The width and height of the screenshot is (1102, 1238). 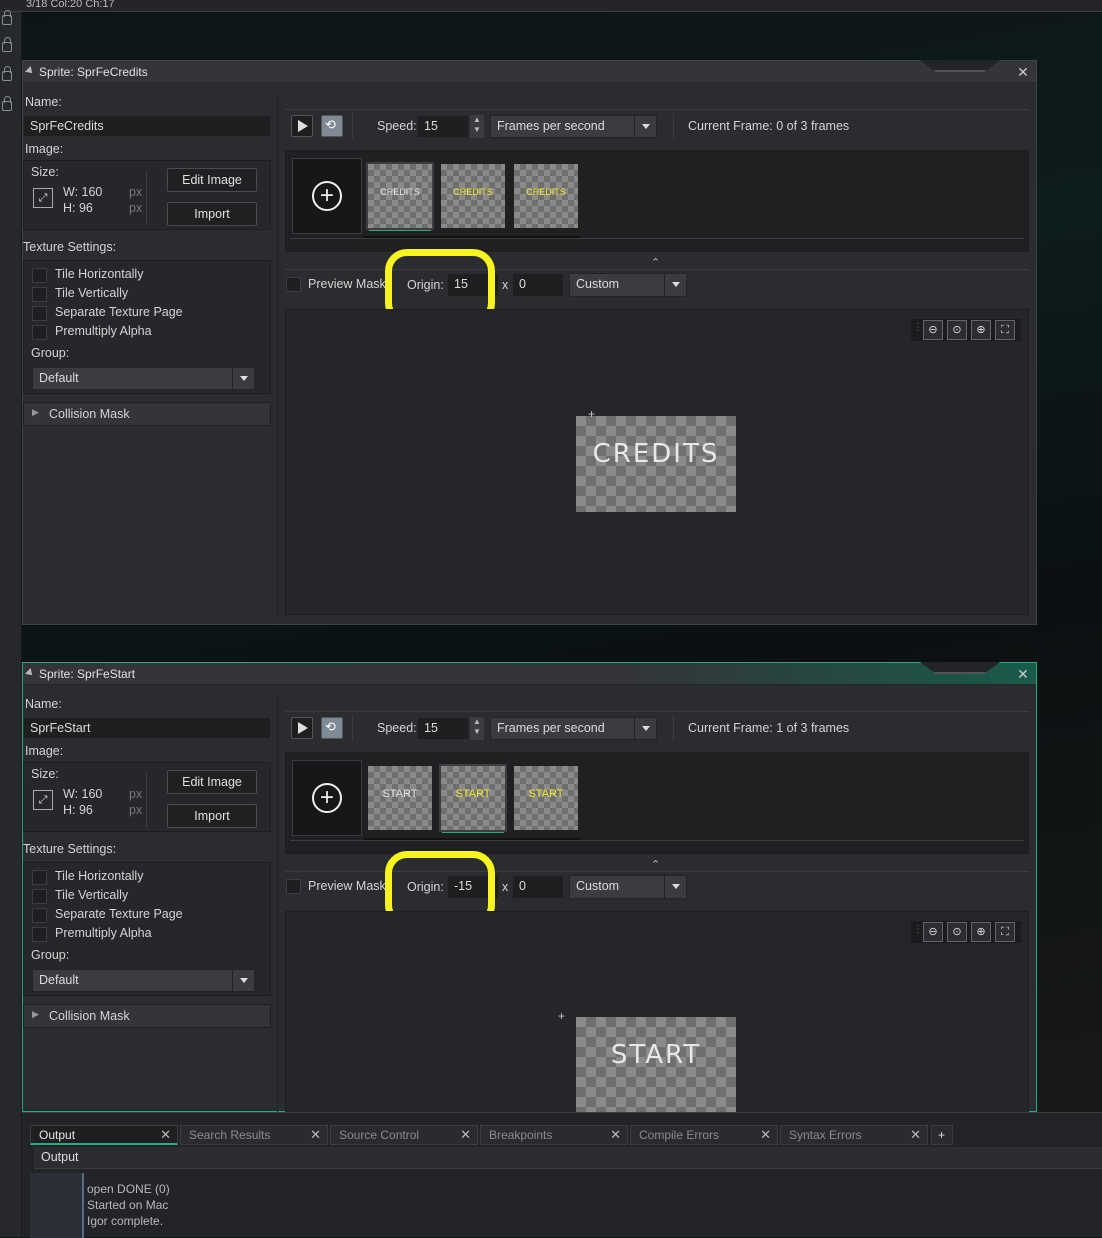 What do you see at coordinates (529, 71) in the screenshot?
I see `window-title-bar: Sprite: SprFeCredits ✕` at bounding box center [529, 71].